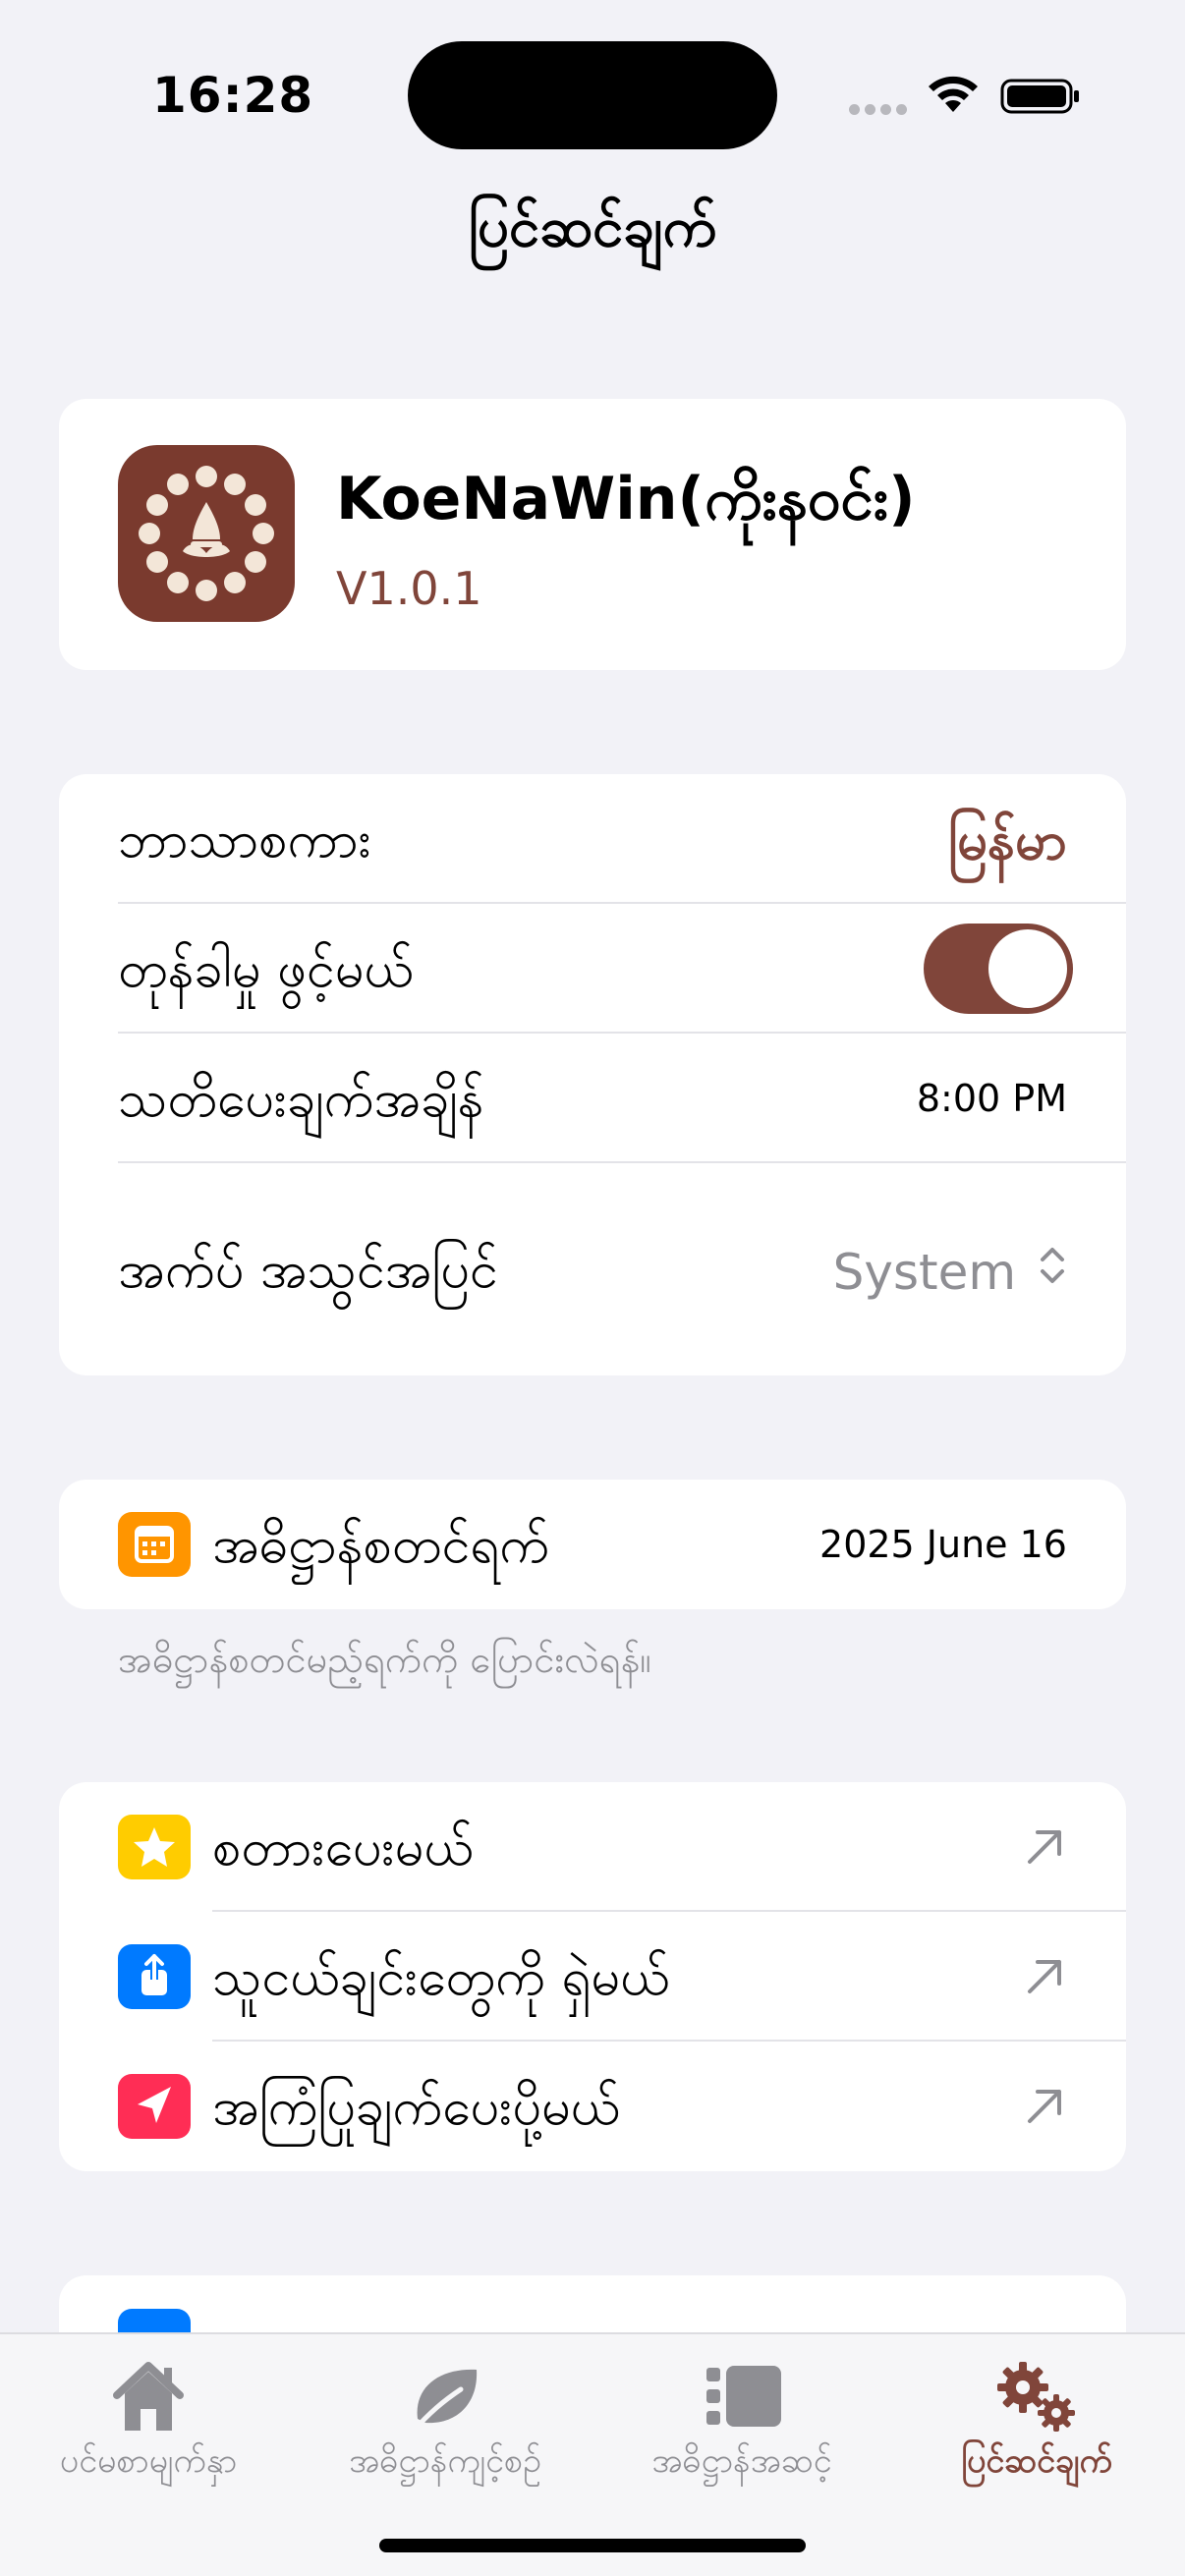 This screenshot has height=2576, width=1185. I want to click on wifi-icon, so click(954, 94).